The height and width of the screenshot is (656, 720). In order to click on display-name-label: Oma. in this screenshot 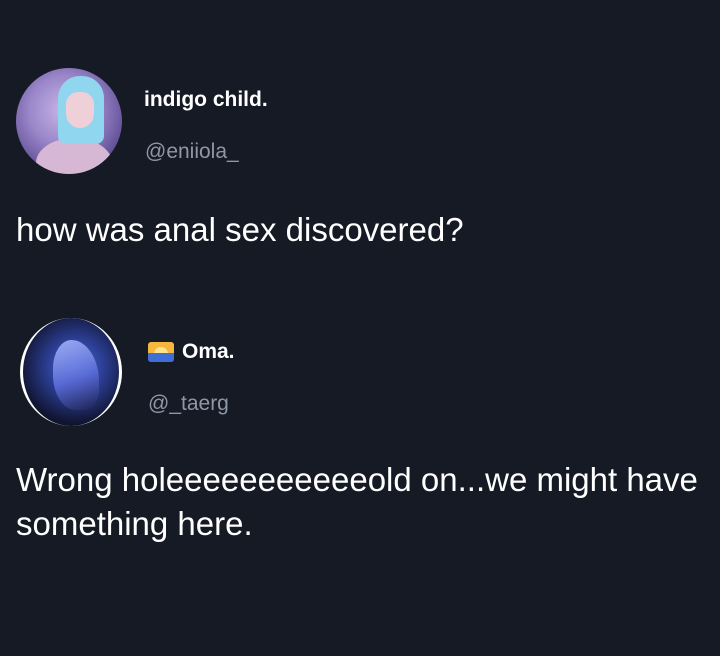, I will do `click(208, 351)`.